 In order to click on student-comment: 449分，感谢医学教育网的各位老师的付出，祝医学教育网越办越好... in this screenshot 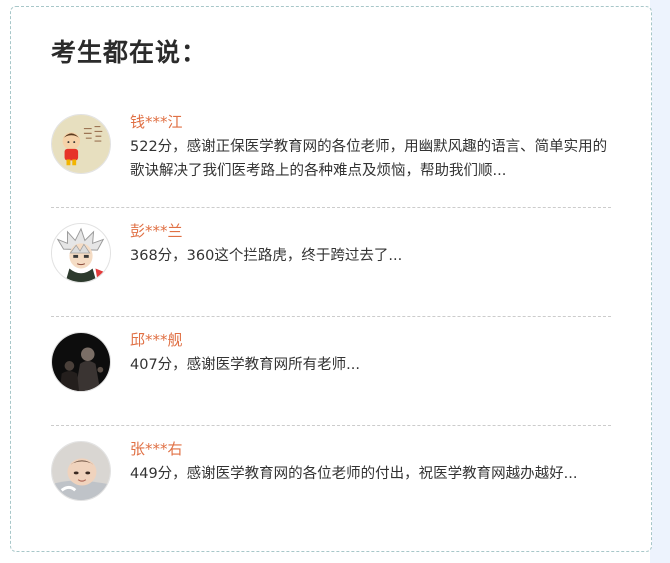, I will do `click(370, 474)`.